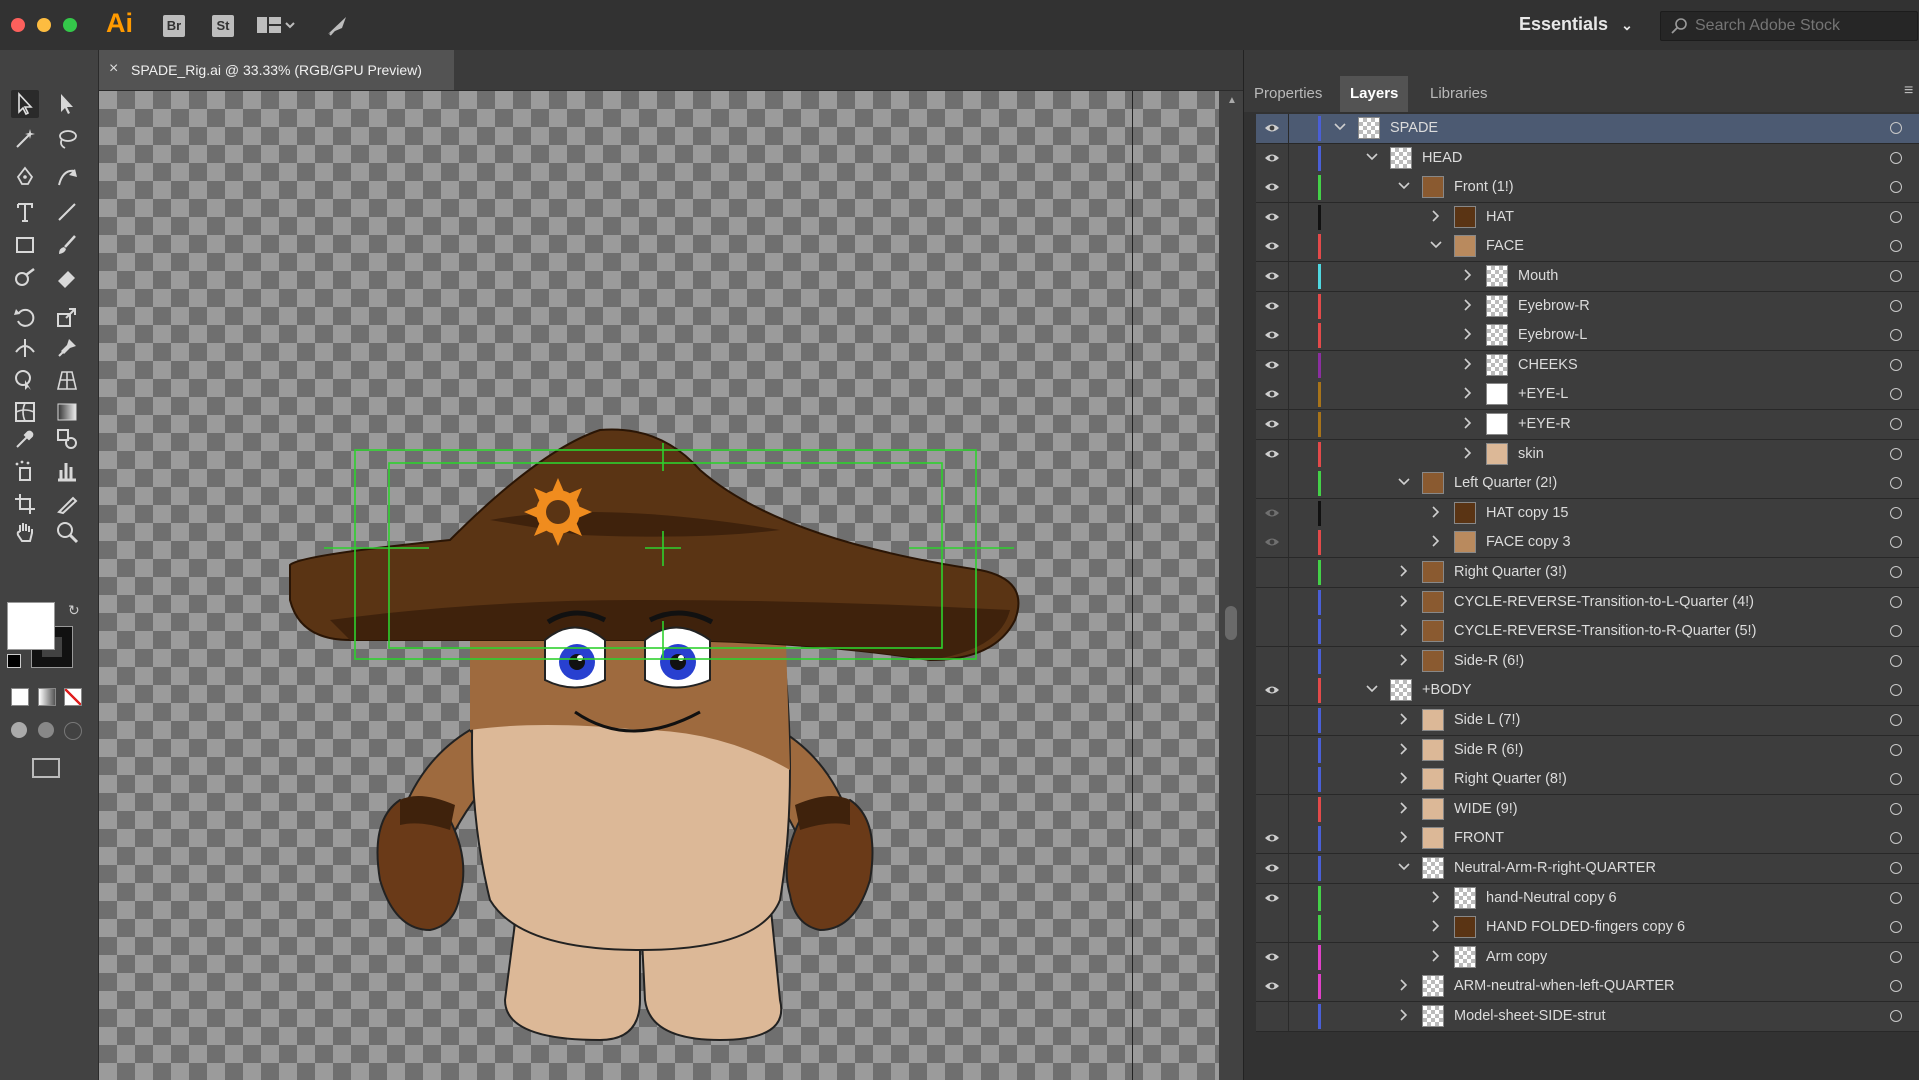 The width and height of the screenshot is (1919, 1080). Describe the element at coordinates (67, 471) in the screenshot. I see `column-graph-tool-icon` at that location.